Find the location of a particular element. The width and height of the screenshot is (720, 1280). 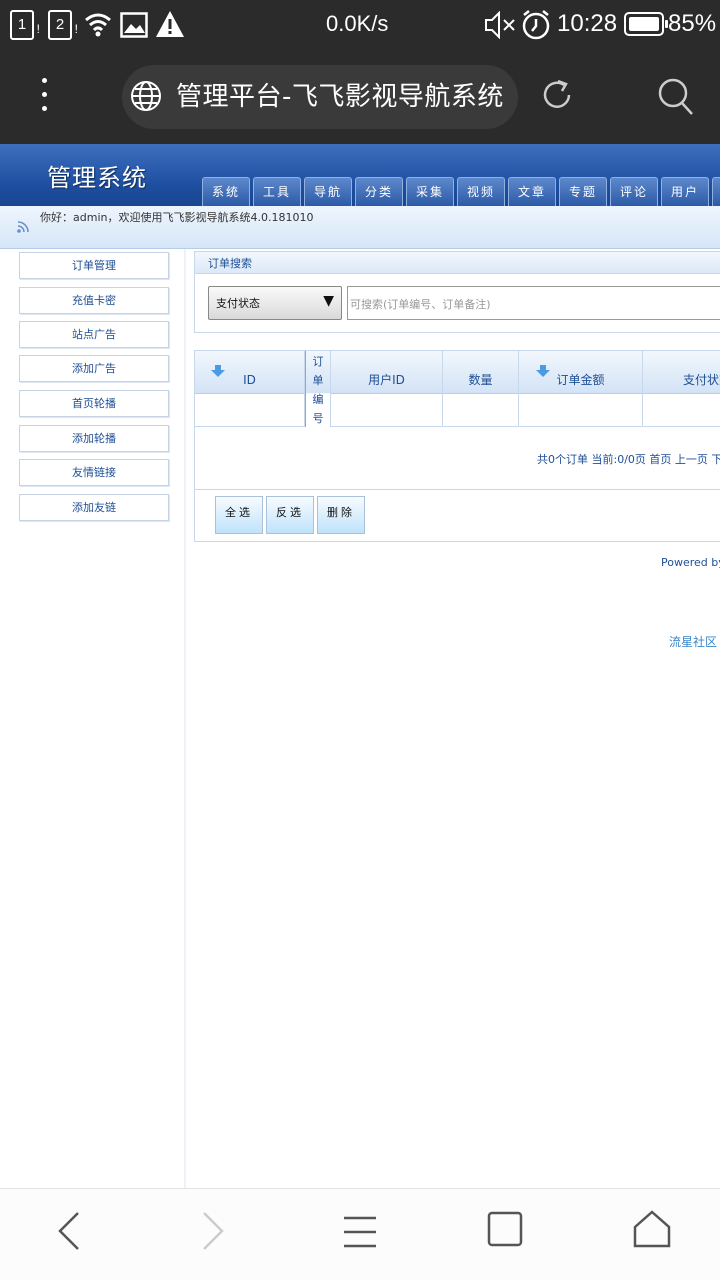

invert-selection-button: 反选 is located at coordinates (290, 515).